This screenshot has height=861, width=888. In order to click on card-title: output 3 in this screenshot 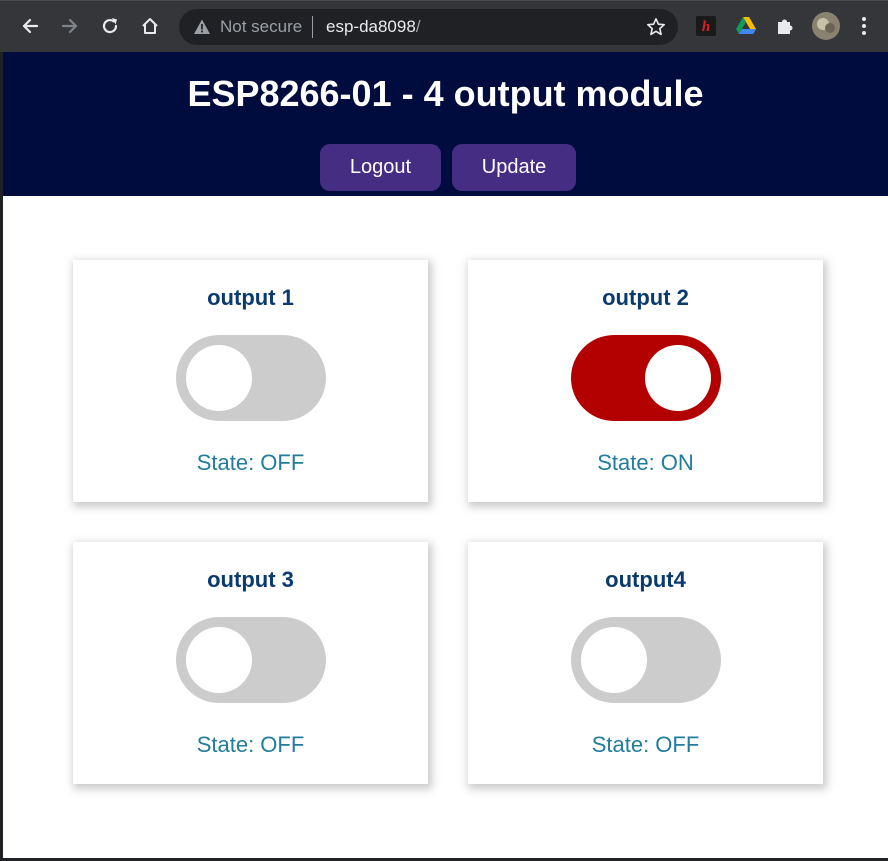, I will do `click(250, 579)`.